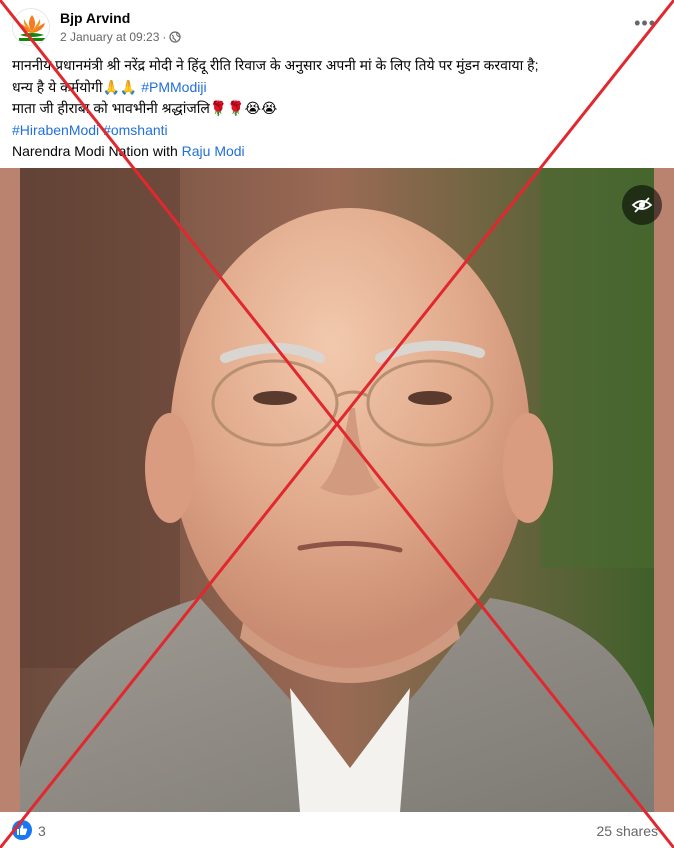  I want to click on eye-slash-icon, so click(642, 205).